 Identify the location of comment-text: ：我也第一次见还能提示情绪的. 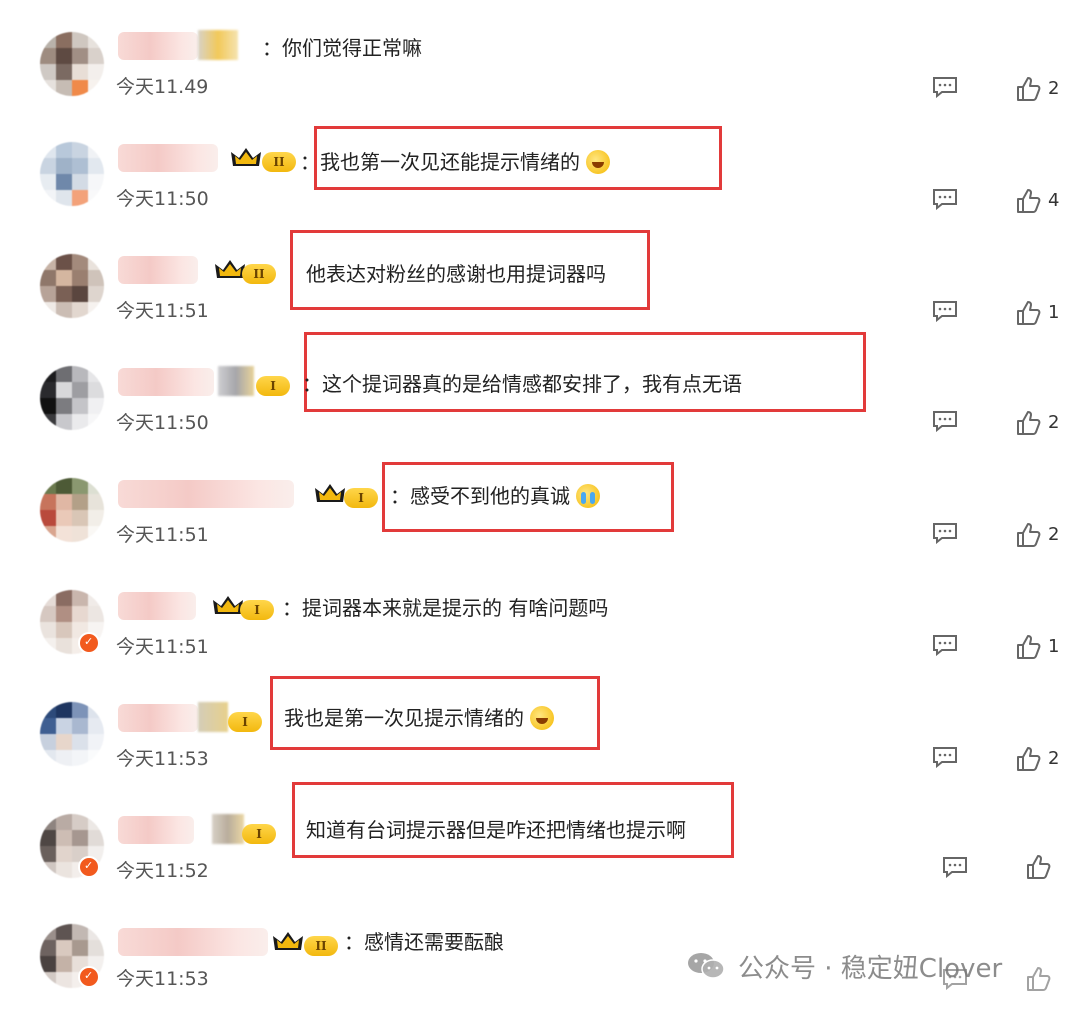
(455, 160).